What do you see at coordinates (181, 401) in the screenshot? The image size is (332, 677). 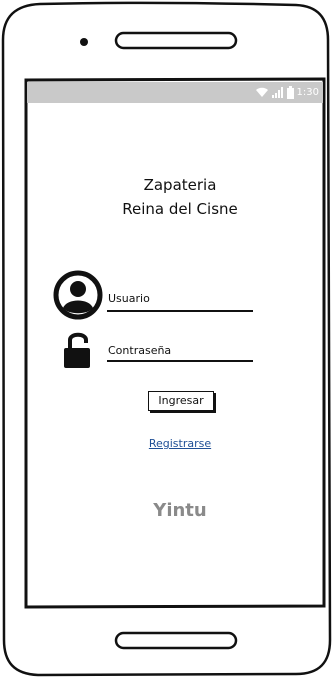 I see `login-button: Ingresar` at bounding box center [181, 401].